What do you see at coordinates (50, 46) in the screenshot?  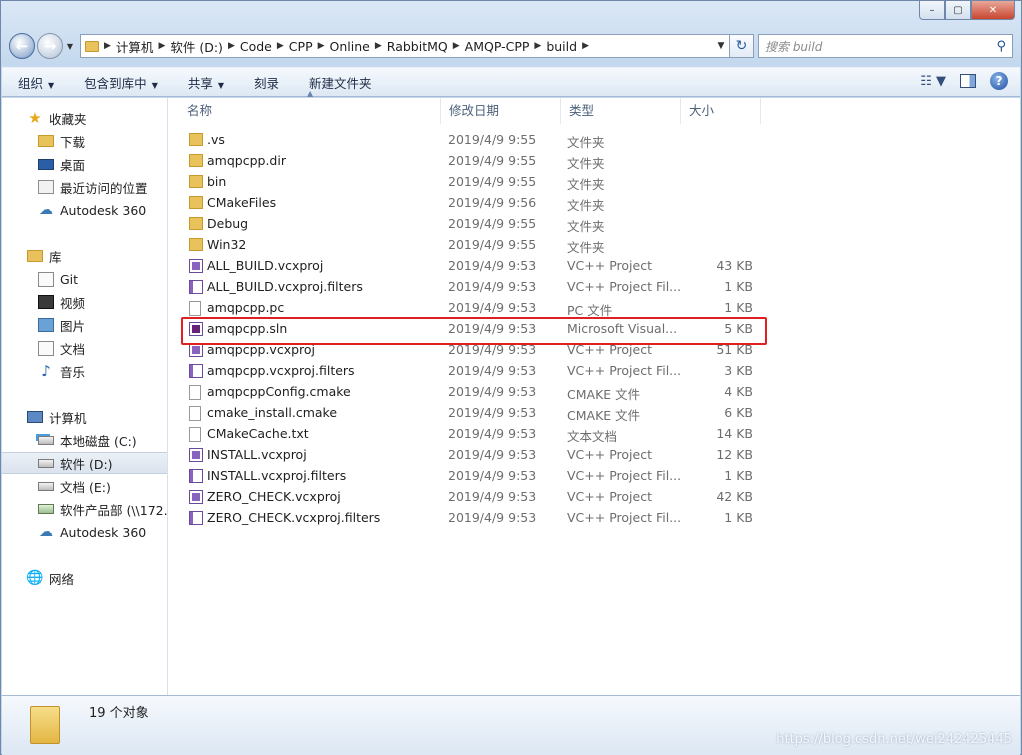 I see `forward-button: →` at bounding box center [50, 46].